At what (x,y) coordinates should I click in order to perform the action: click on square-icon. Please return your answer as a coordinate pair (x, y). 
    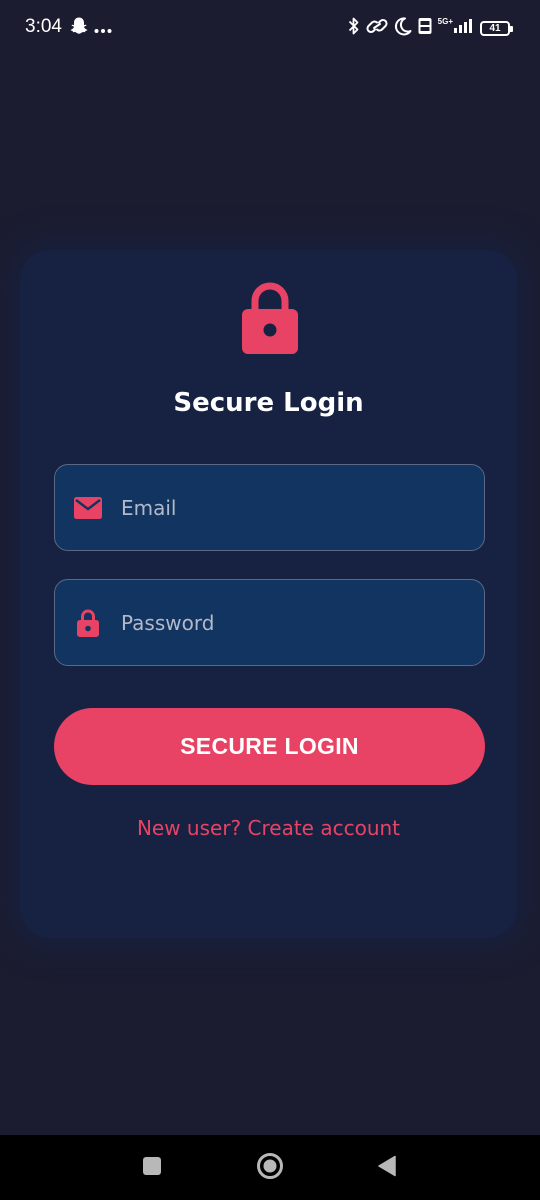
    Looking at the image, I should click on (152, 1168).